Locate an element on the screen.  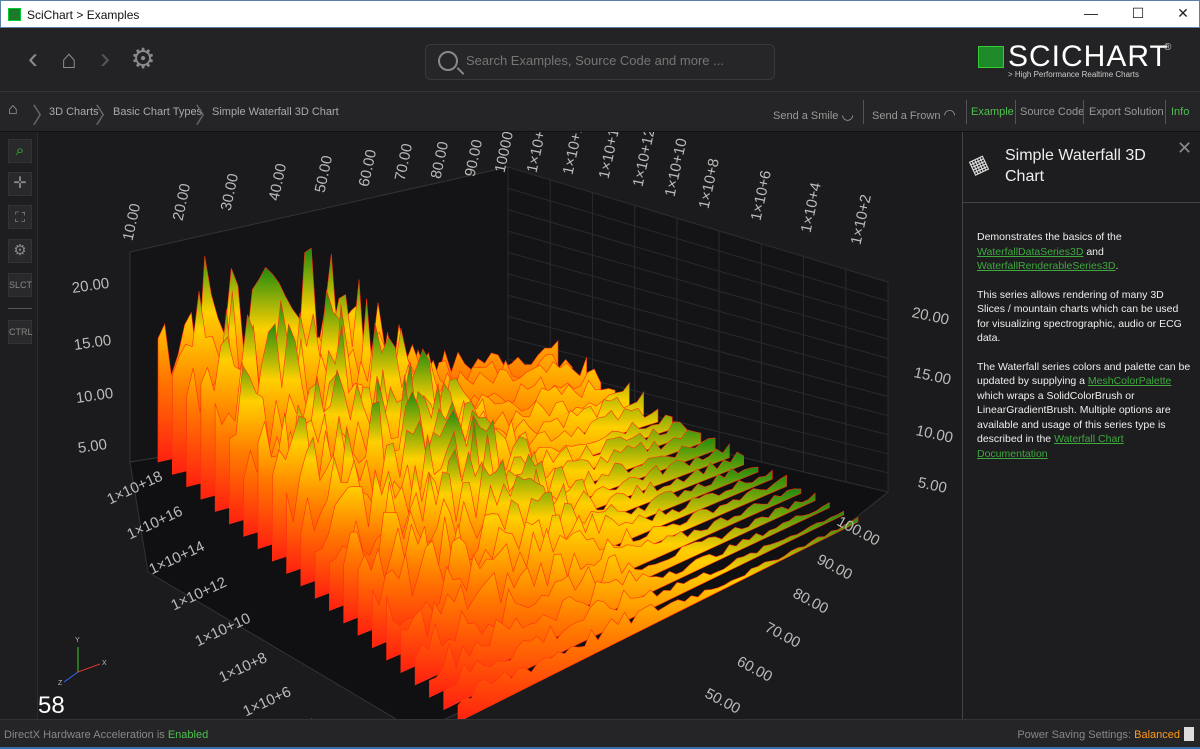
panel-title: Simple Waterfall 3D Chart is located at coordinates (1075, 166).